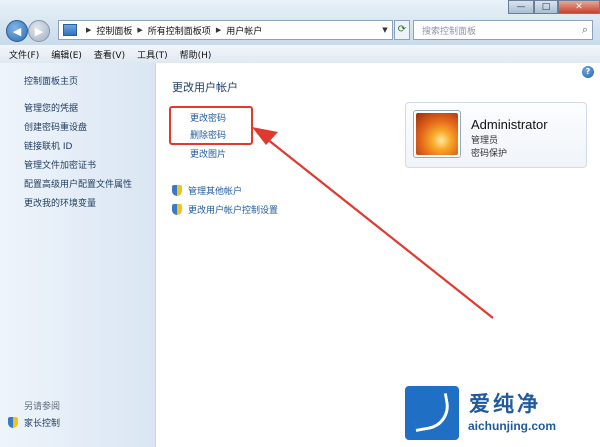 The height and width of the screenshot is (447, 600). I want to click on arrow-head, so click(265, 136).